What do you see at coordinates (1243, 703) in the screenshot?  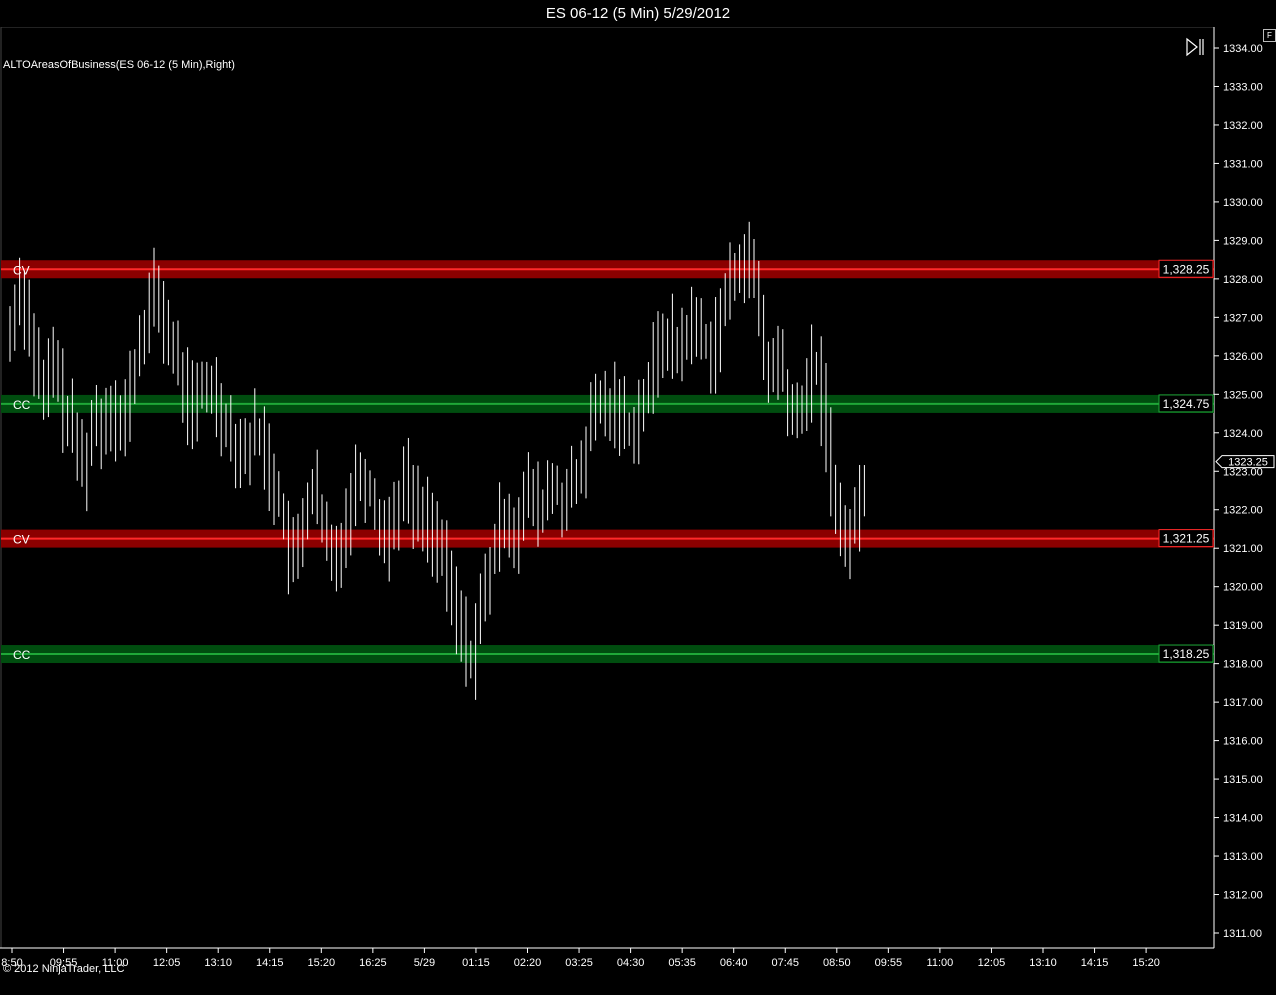 I see `y-tick-label: 1317.00` at bounding box center [1243, 703].